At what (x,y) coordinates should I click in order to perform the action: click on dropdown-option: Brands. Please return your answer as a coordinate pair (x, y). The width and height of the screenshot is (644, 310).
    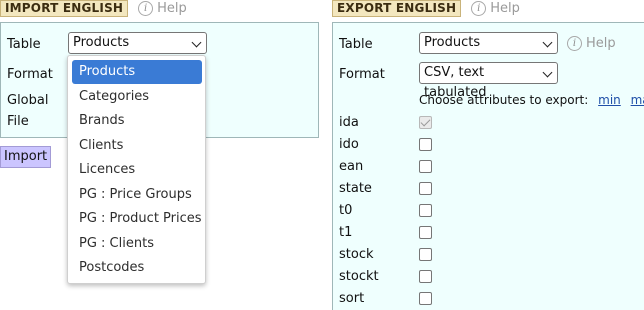
    Looking at the image, I should click on (137, 121).